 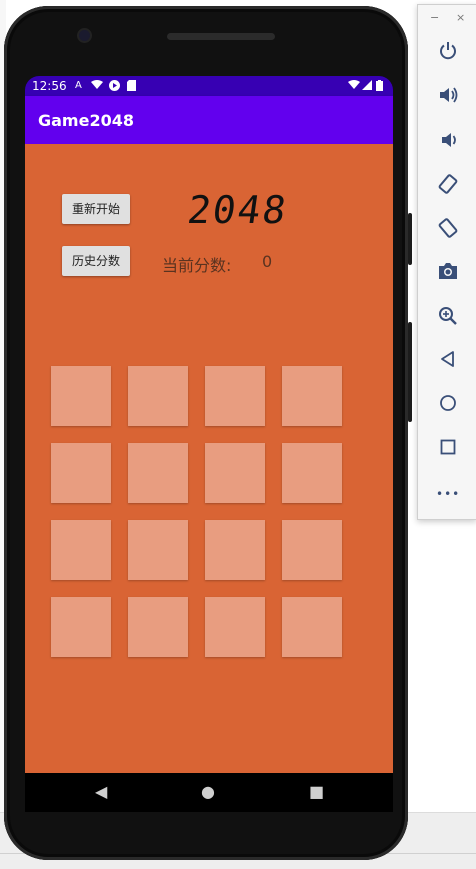 I want to click on back-icon, so click(x=448, y=362).